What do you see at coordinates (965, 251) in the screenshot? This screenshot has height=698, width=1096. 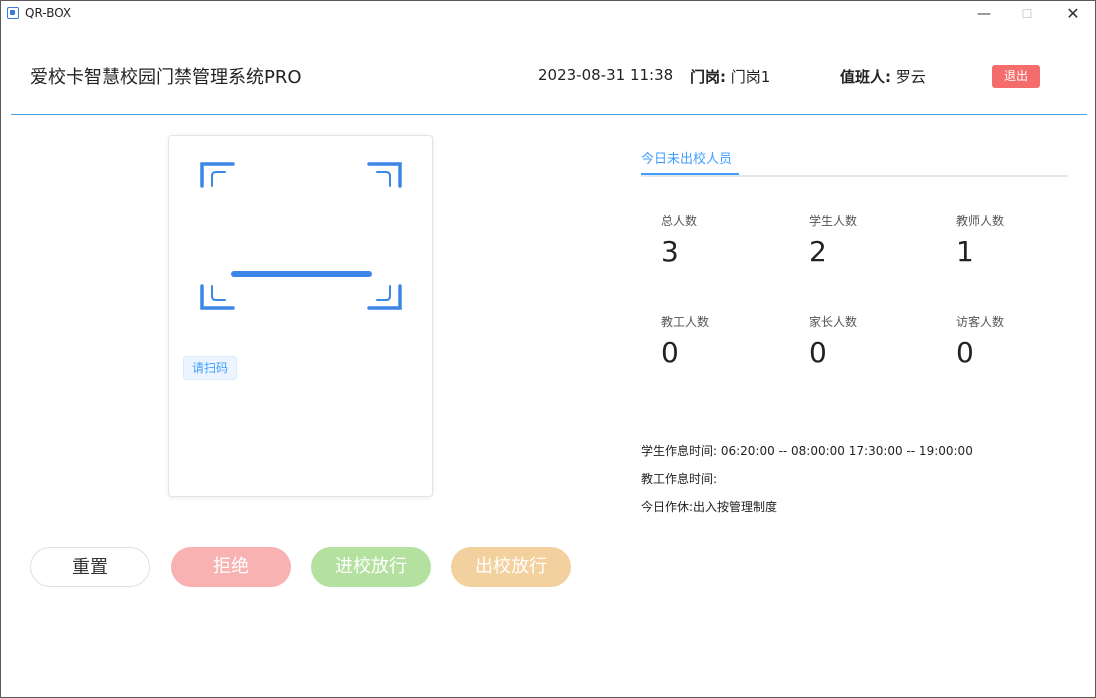 I see `stat-value: 1` at bounding box center [965, 251].